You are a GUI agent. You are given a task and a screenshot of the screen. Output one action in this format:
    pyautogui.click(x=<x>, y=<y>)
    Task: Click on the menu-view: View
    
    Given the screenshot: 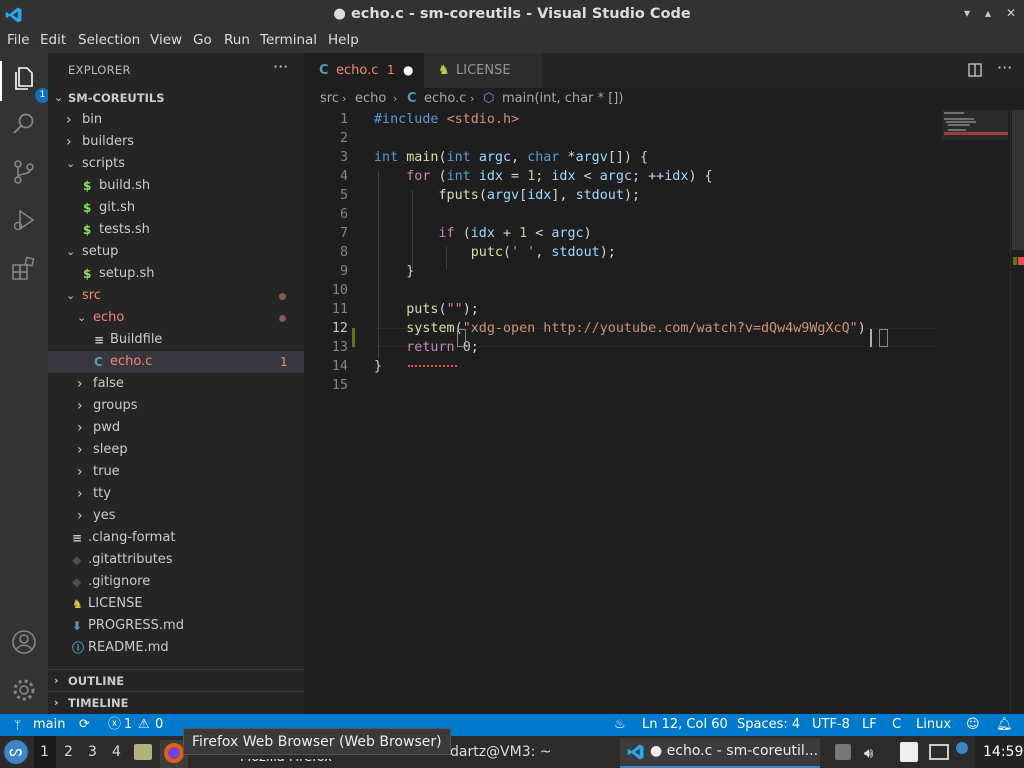 What is the action you would take?
    pyautogui.click(x=166, y=40)
    